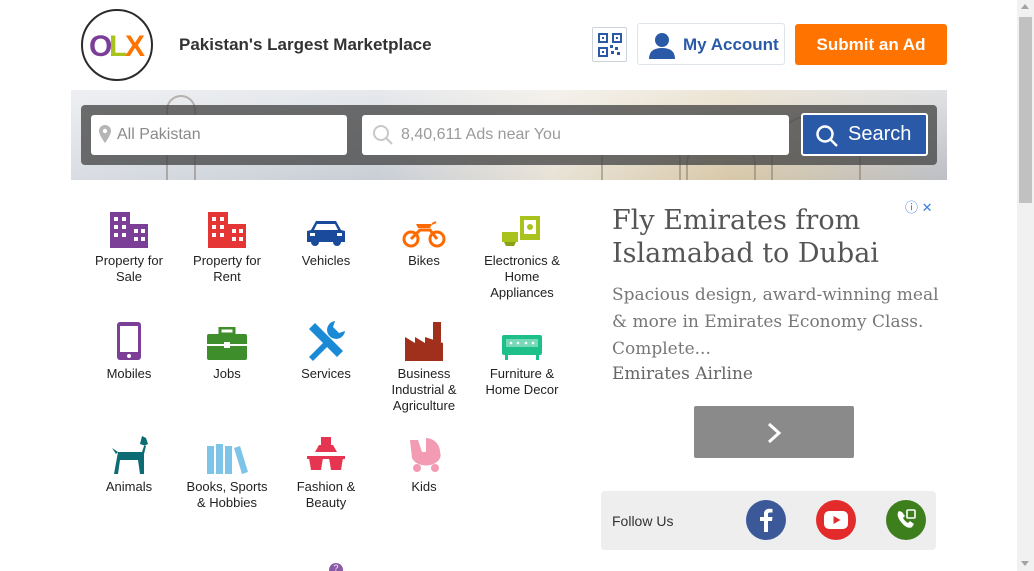  Describe the element at coordinates (424, 486) in the screenshot. I see `category-label: Kids` at that location.